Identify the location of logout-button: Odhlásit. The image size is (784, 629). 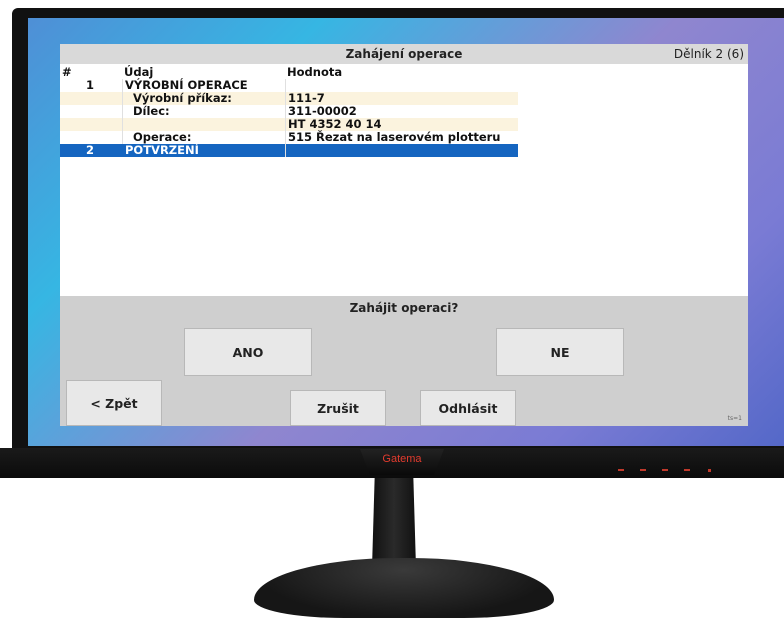
(468, 408).